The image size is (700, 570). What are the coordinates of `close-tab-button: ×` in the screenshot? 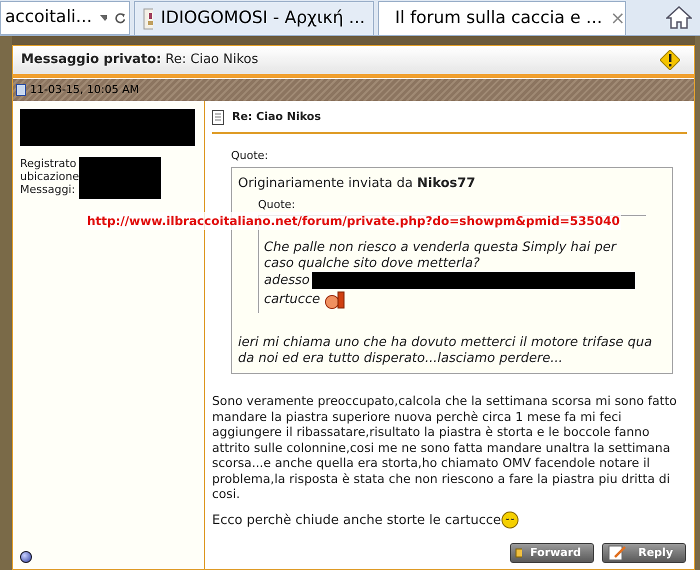 It's located at (618, 18).